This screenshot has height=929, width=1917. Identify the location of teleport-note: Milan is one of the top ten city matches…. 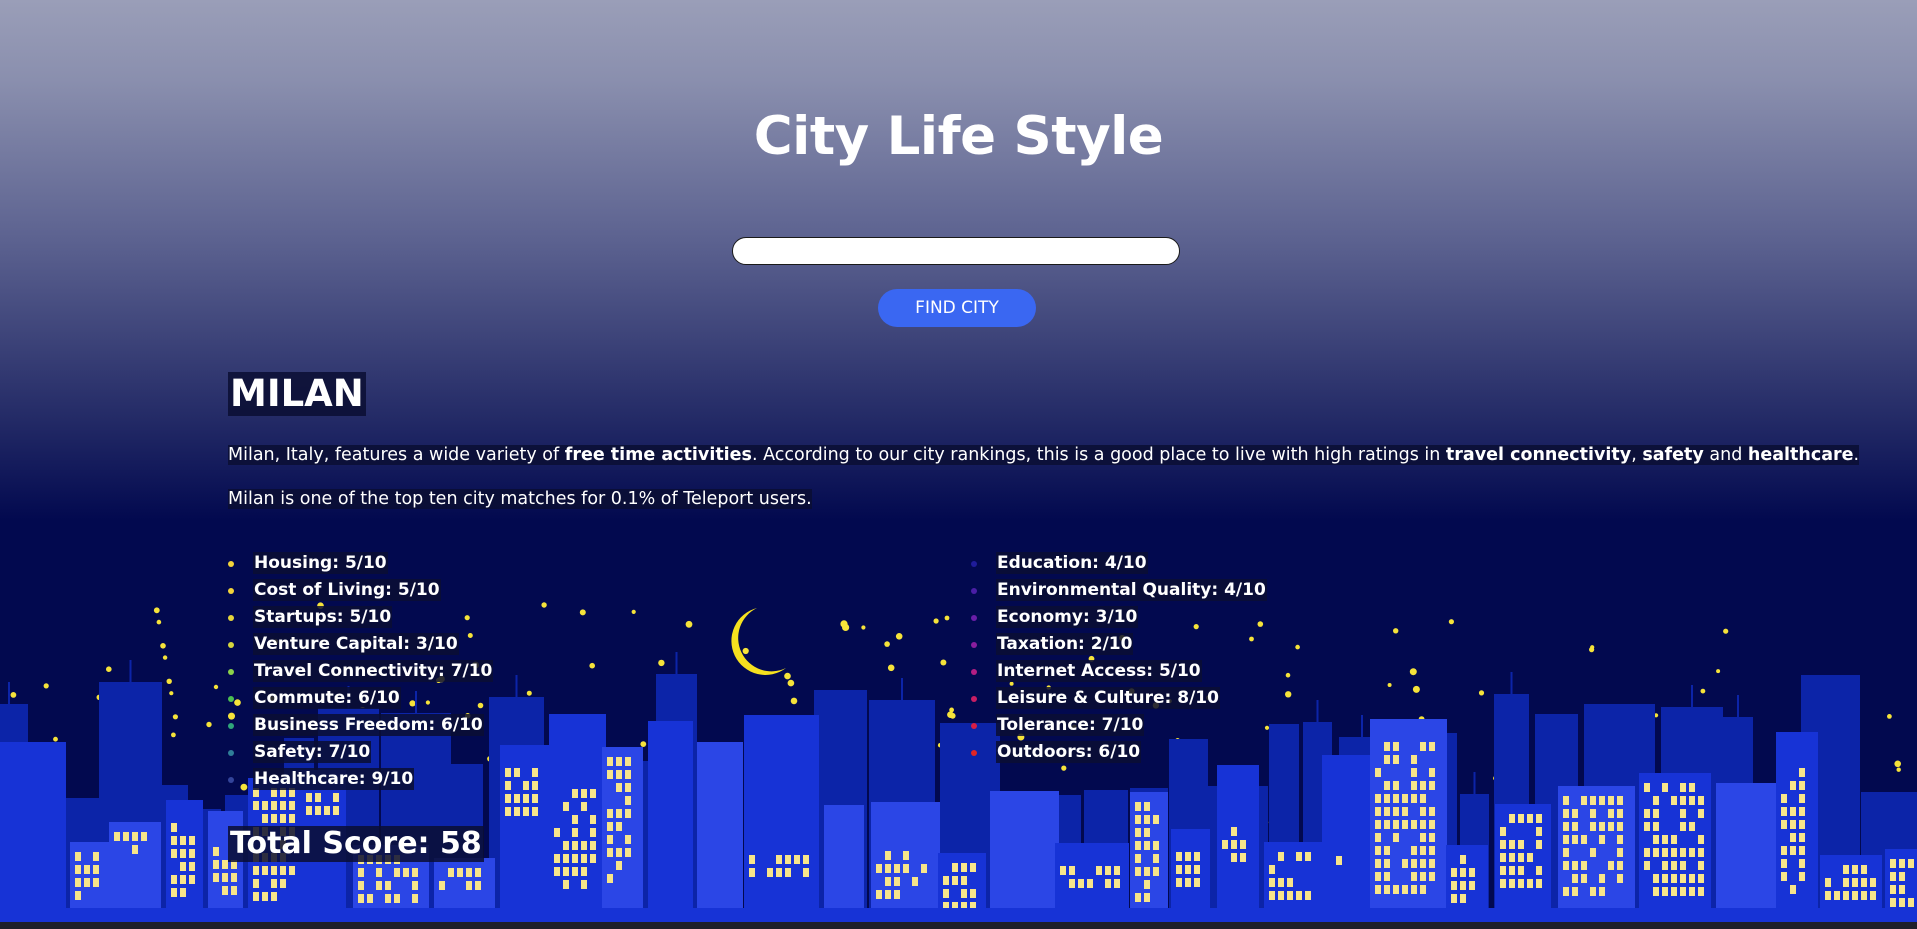
(520, 499).